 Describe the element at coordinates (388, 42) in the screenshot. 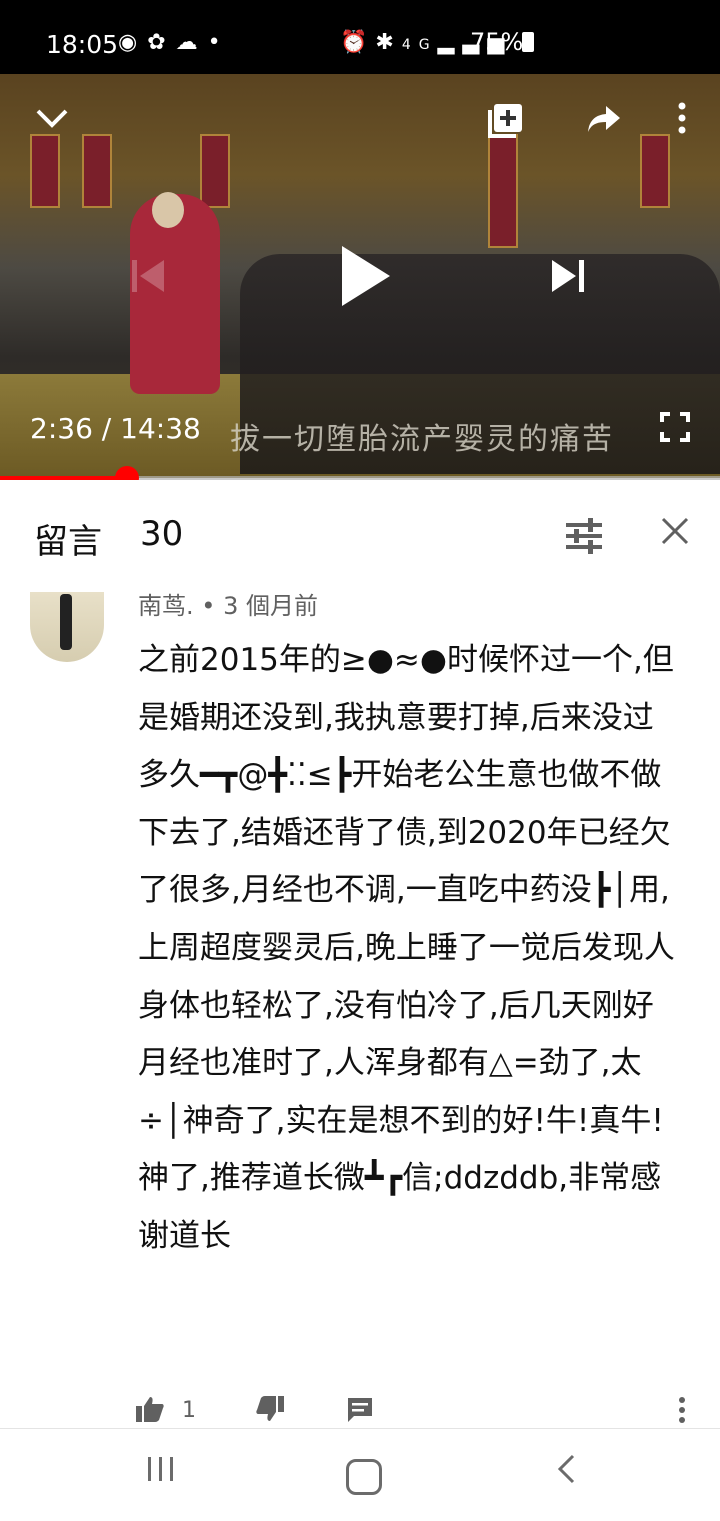

I see `bluetooth-icon: ✱` at that location.